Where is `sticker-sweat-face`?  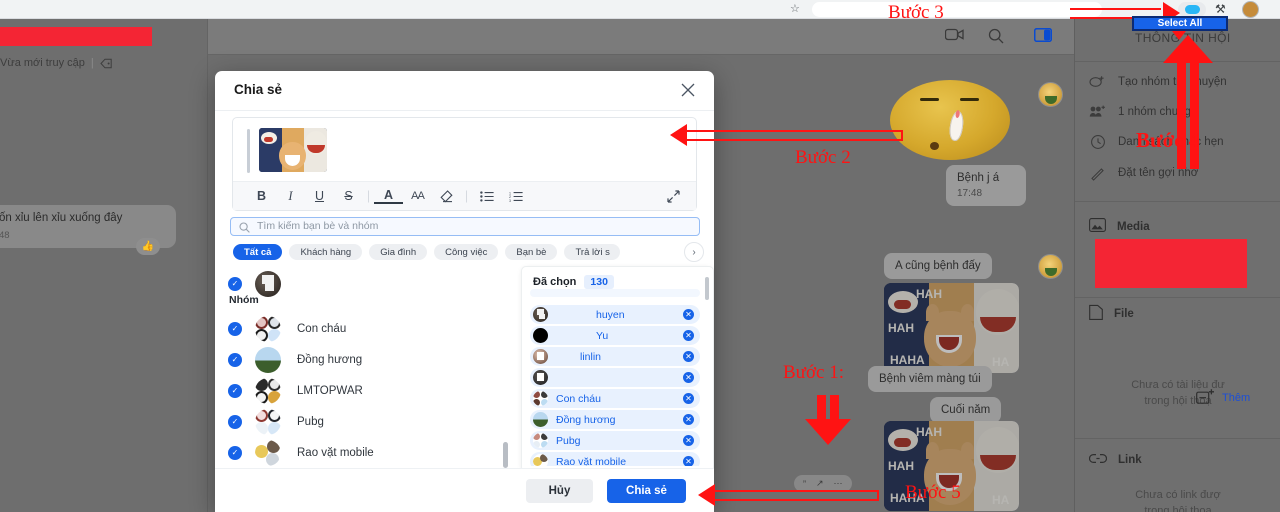
sticker-sweat-face is located at coordinates (950, 120).